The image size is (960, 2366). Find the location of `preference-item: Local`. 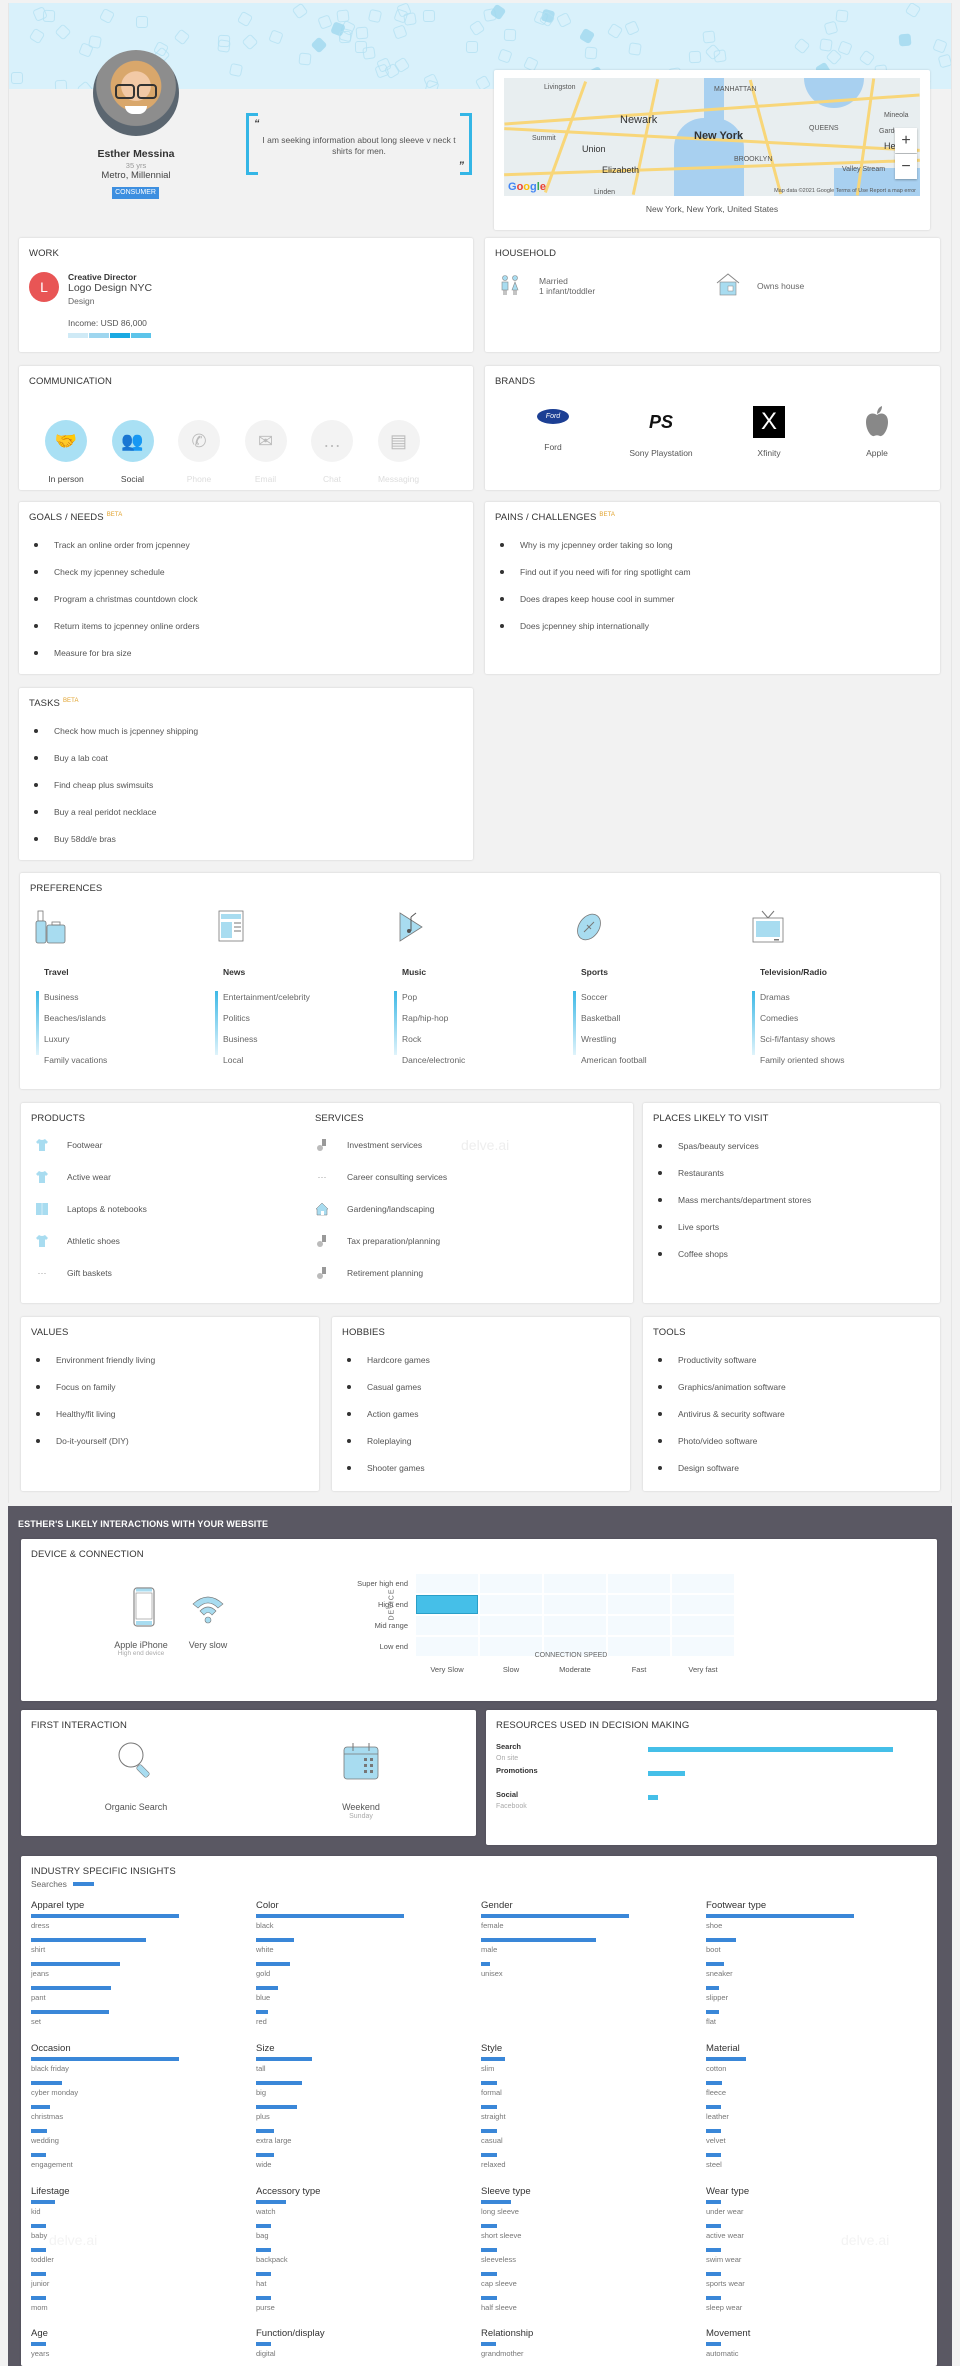

preference-item: Local is located at coordinates (233, 1060).